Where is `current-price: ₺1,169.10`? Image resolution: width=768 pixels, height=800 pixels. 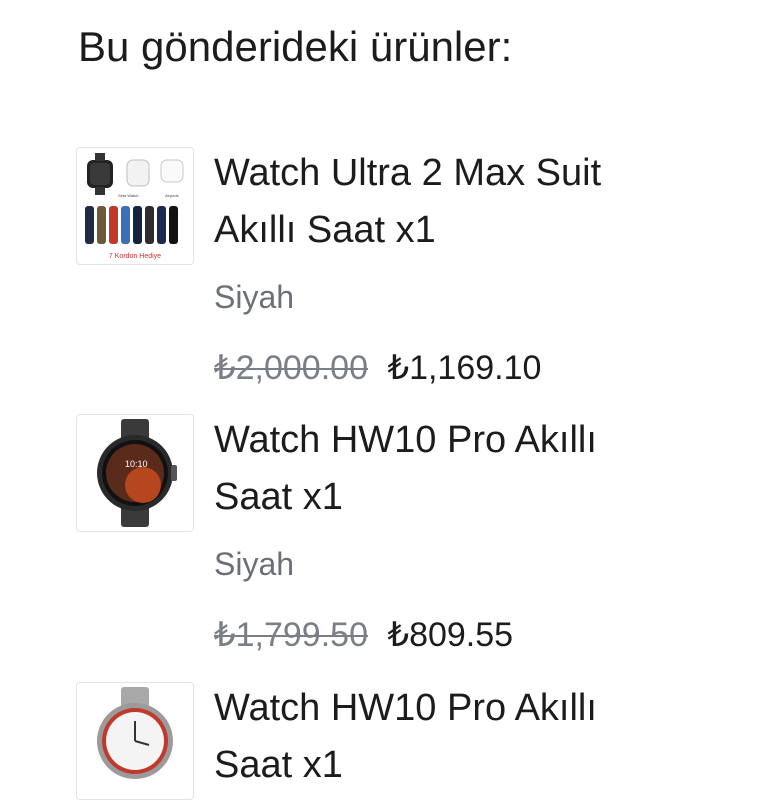
current-price: ₺1,169.10 is located at coordinates (464, 368).